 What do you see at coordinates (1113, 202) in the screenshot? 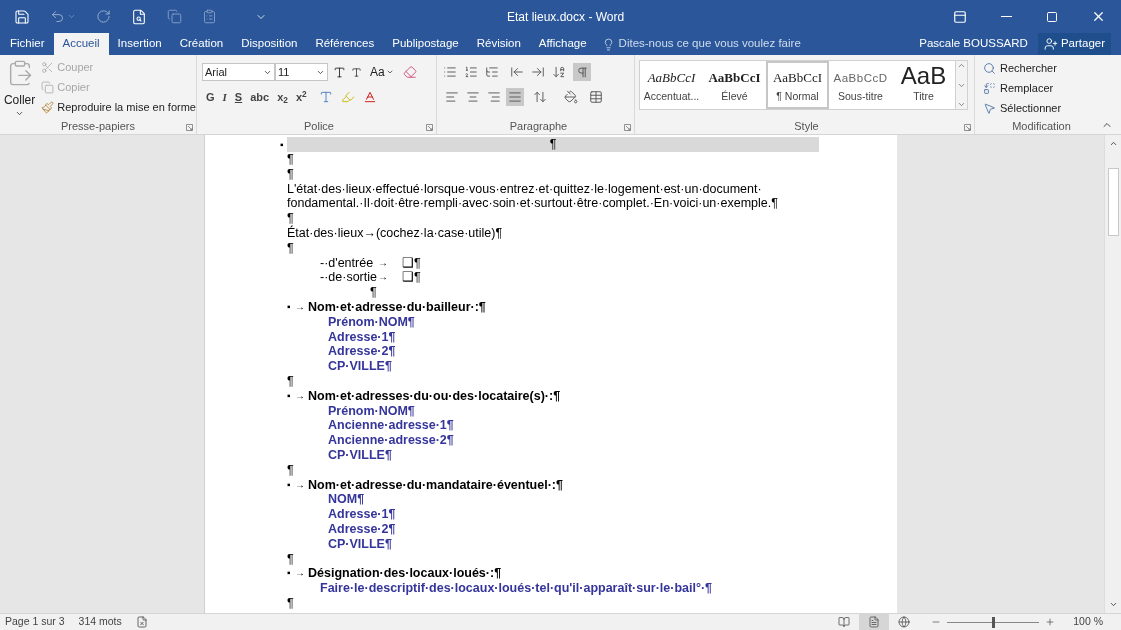
I see `scroll-thumb` at bounding box center [1113, 202].